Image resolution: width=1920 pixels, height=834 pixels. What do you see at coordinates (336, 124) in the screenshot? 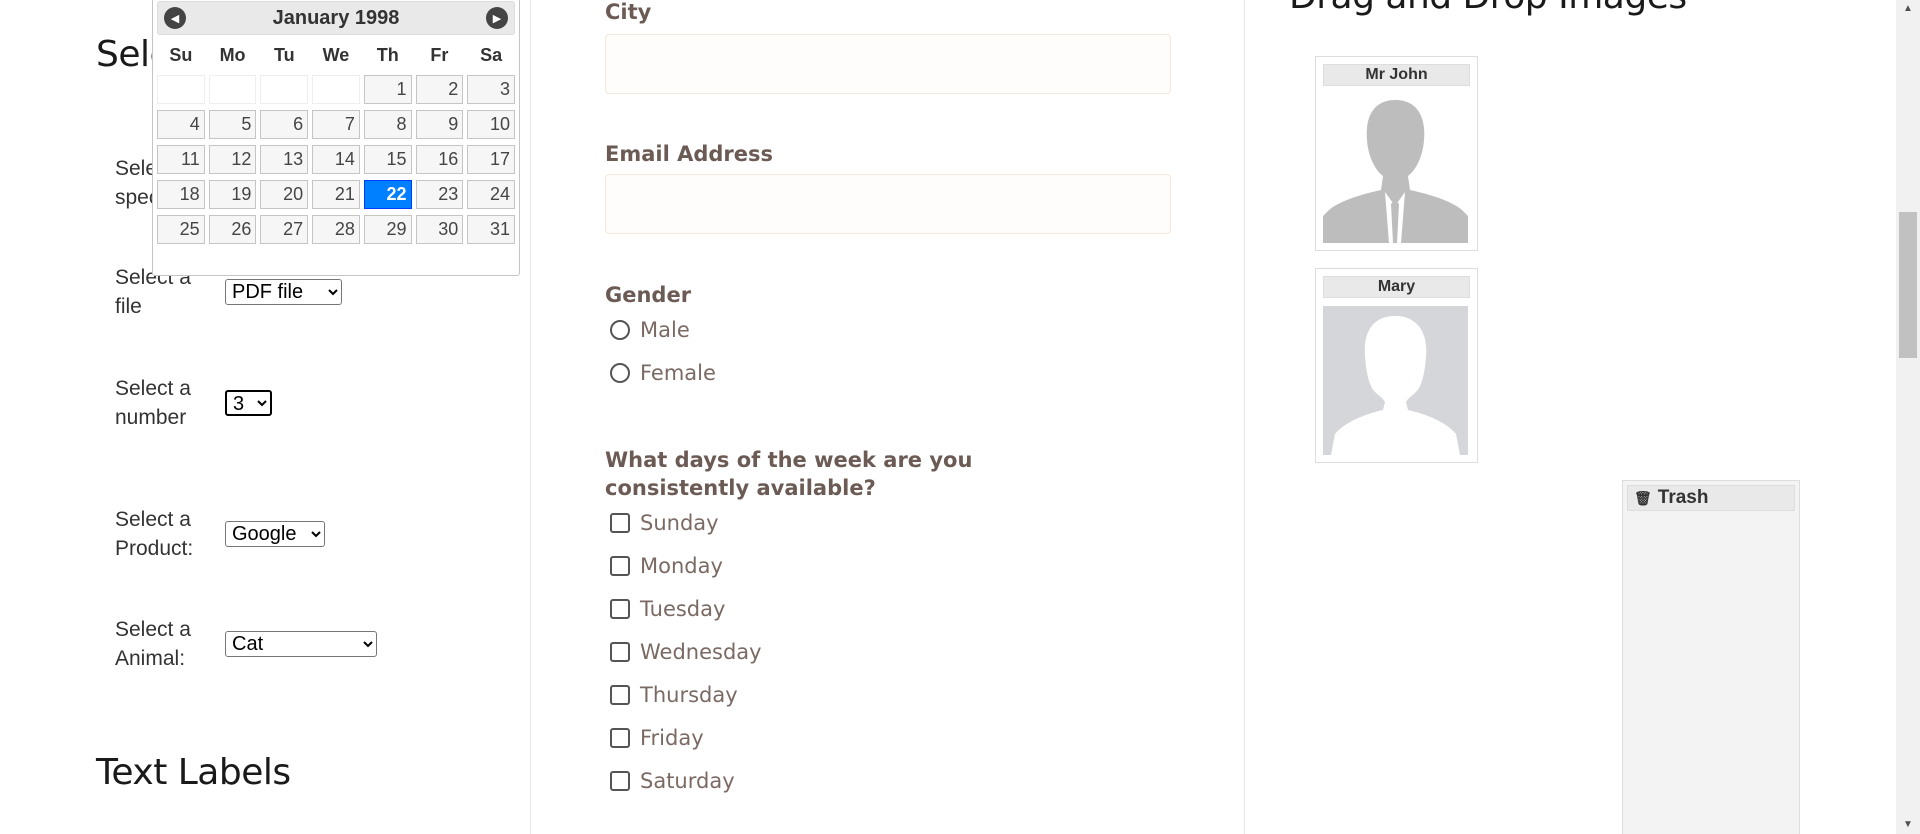
I see `calendar-day: 7` at bounding box center [336, 124].